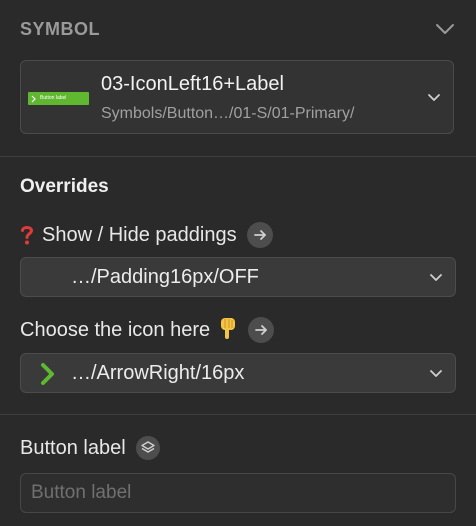 The height and width of the screenshot is (526, 476). Describe the element at coordinates (147, 448) in the screenshot. I see `layers-icon` at that location.